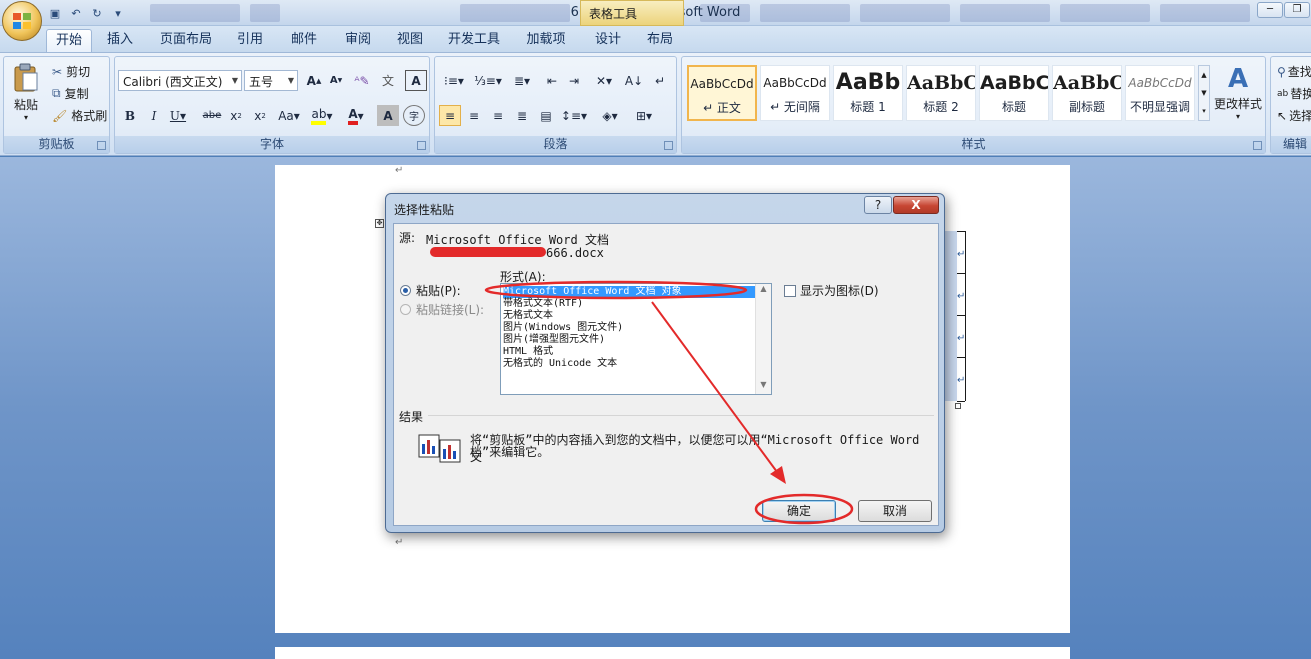 The width and height of the screenshot is (1311, 659). I want to click on find-button: ⚲ 查找, so click(1294, 71).